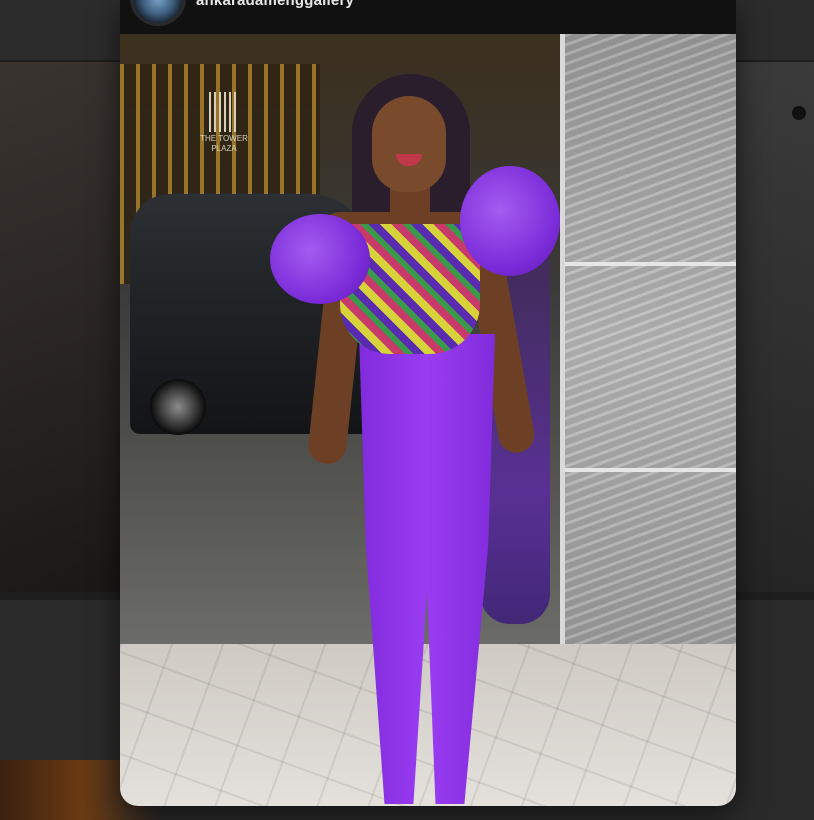 The width and height of the screenshot is (814, 820). What do you see at coordinates (320, 259) in the screenshot?
I see `puff-sleeve-left` at bounding box center [320, 259].